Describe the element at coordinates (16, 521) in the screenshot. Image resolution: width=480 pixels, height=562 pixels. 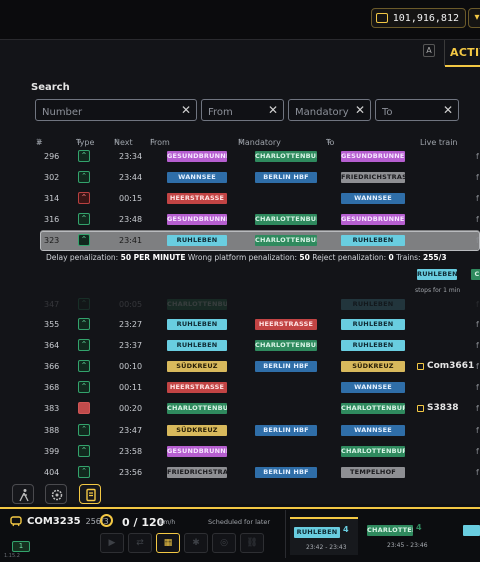
I see `train-icon` at that location.